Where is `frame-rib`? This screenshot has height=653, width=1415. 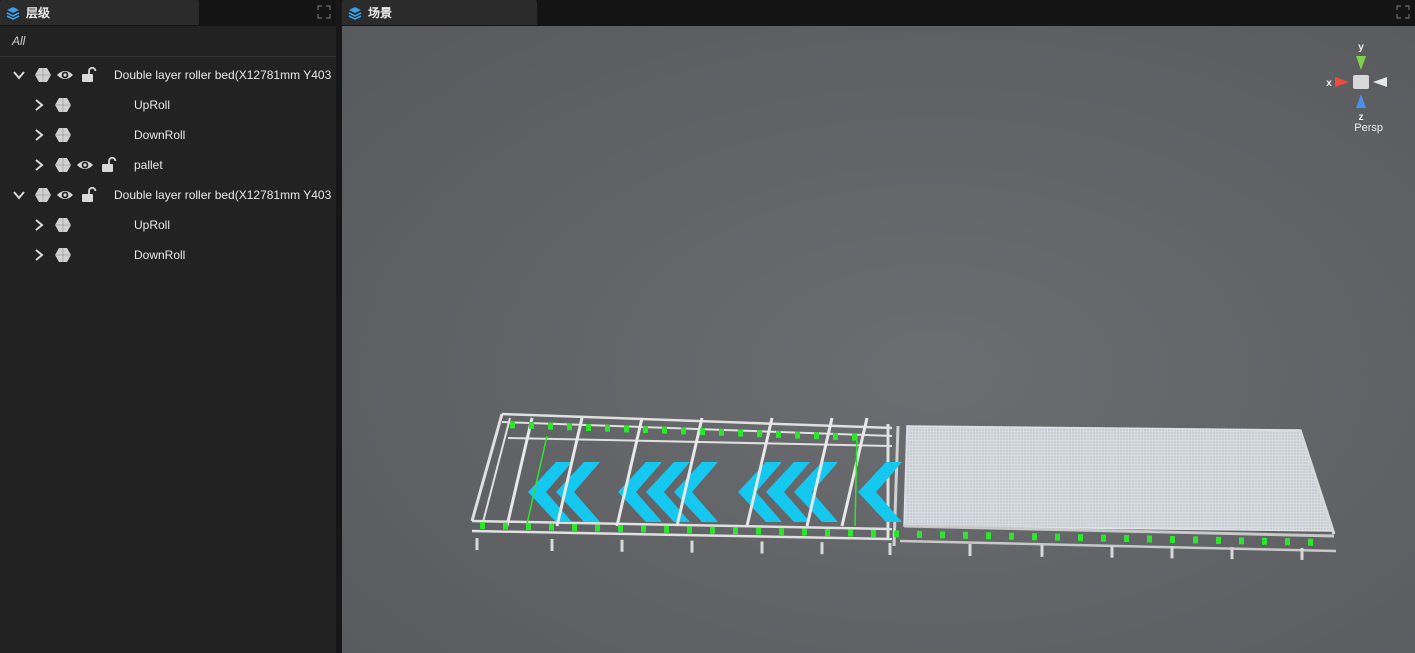
frame-rib is located at coordinates (856, 481).